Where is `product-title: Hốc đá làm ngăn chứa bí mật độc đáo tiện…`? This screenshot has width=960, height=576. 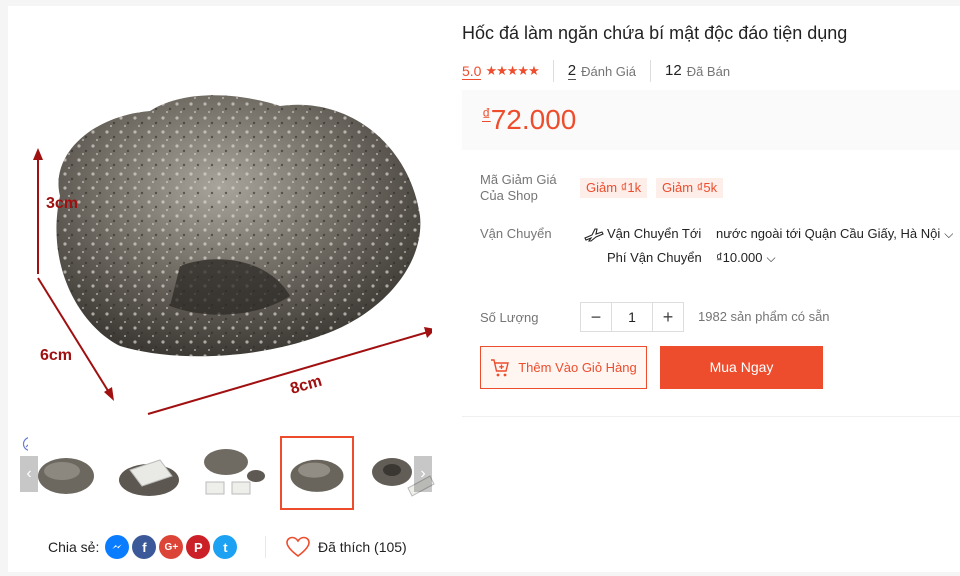 product-title: Hốc đá làm ngăn chứa bí mật độc đáo tiện… is located at coordinates (655, 33).